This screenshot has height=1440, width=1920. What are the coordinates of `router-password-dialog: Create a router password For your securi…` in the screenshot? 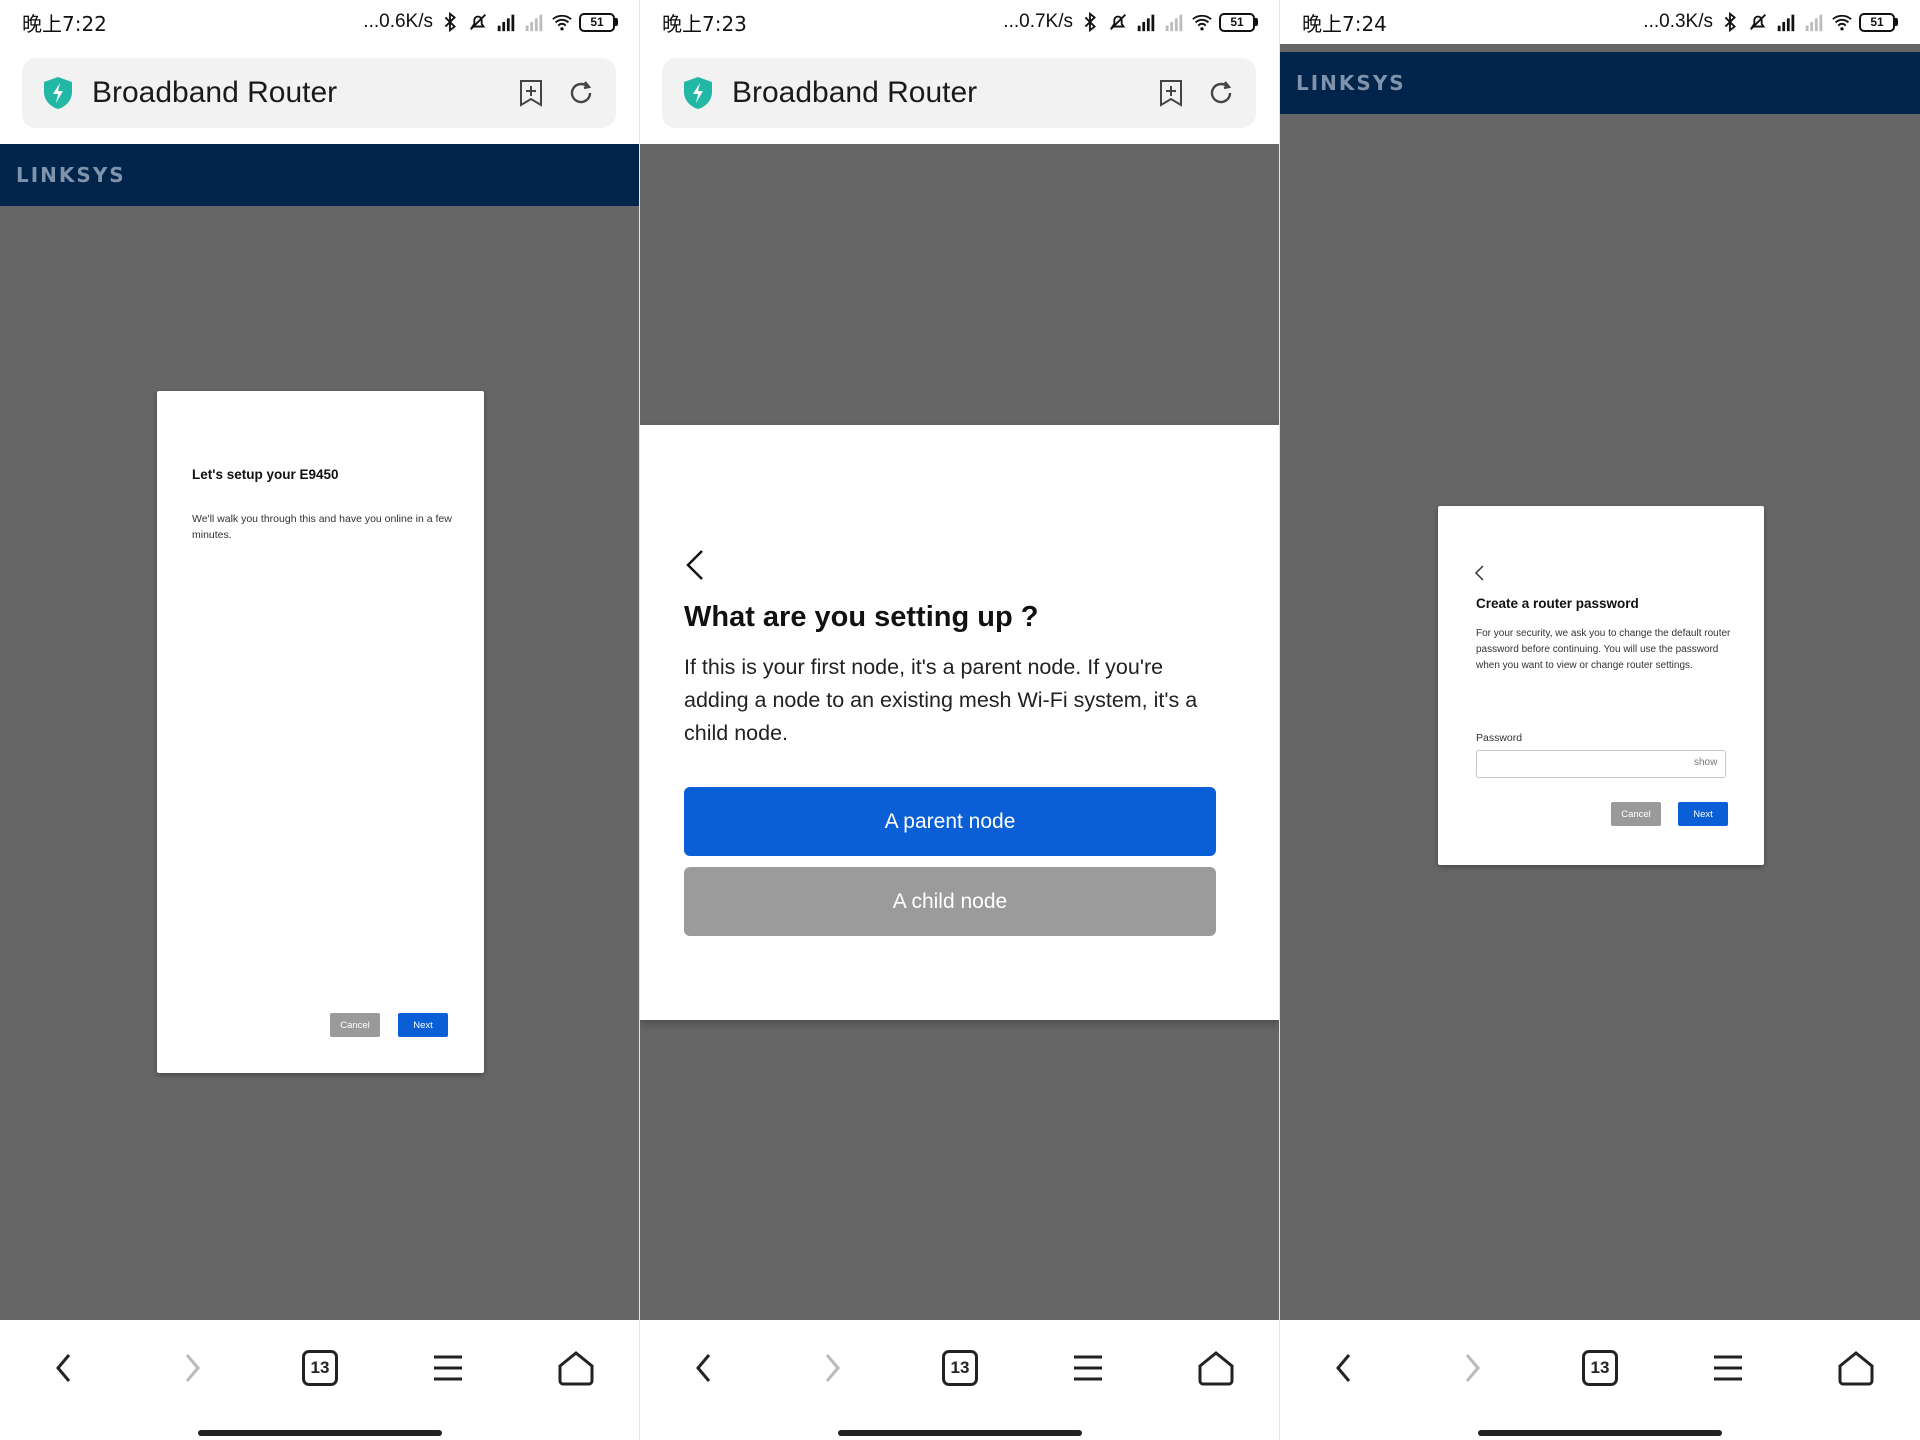 It's located at (1601, 685).